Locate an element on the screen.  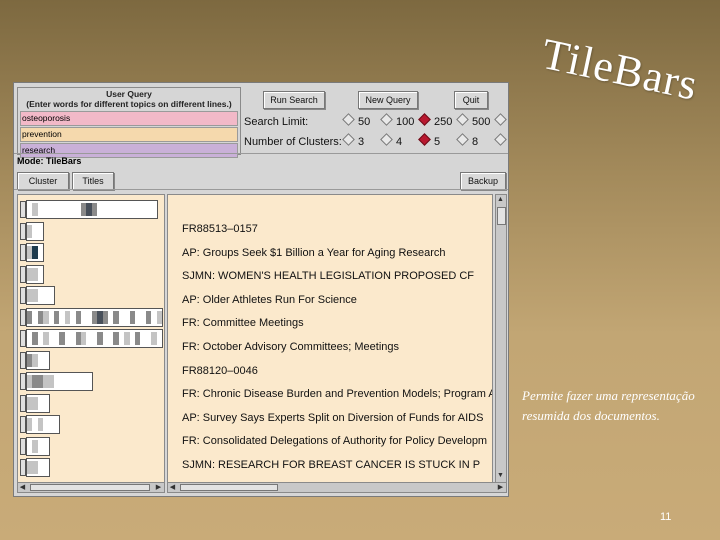
titles-horizontal-scrollbar: ◀ ▶ is located at coordinates (337, 487).